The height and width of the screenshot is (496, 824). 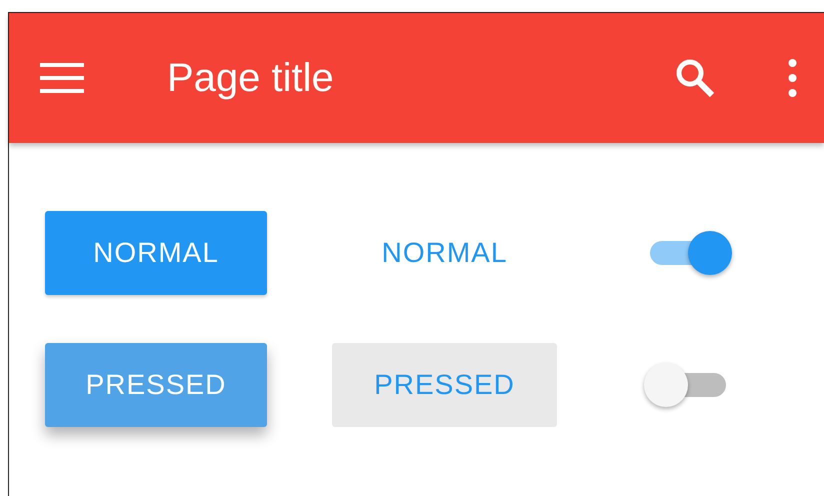 I want to click on flat-button: PRESSED, so click(x=444, y=385).